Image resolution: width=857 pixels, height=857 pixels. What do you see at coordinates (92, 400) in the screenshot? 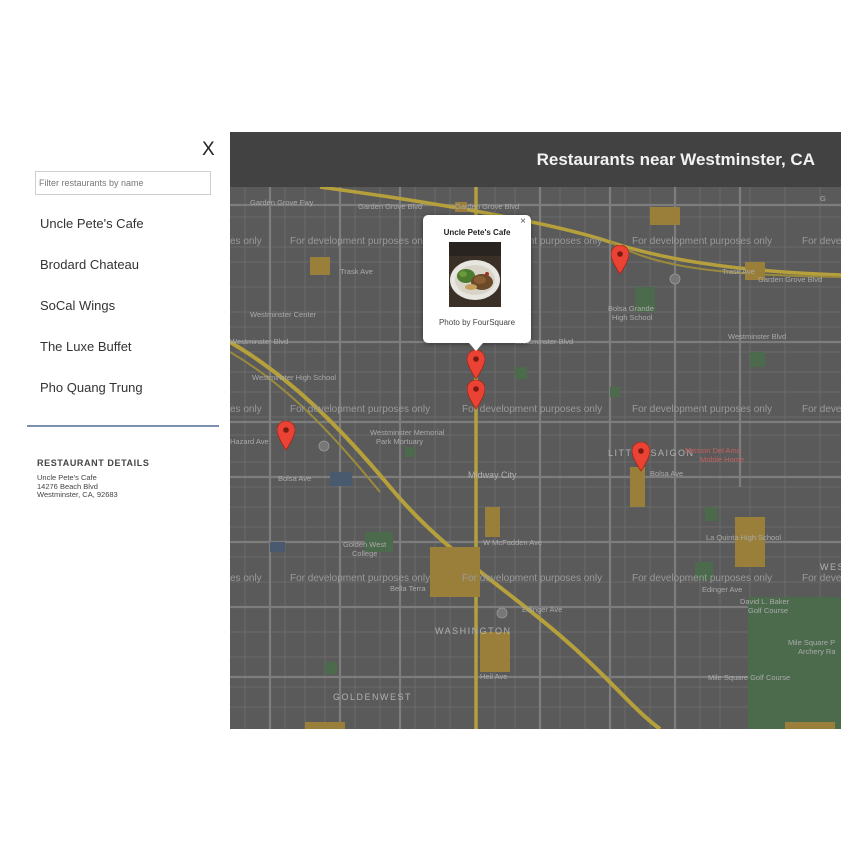
I see `restaurant-item-pho-quang-trung: Pho Quang Trung` at bounding box center [92, 400].